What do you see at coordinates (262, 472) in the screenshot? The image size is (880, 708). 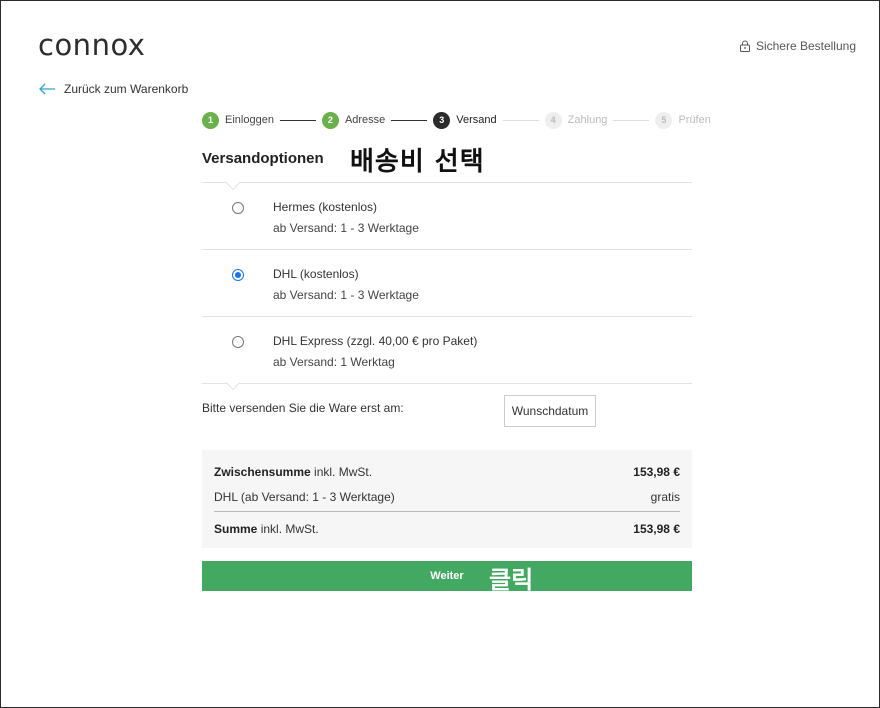 I see `subtotal-label-bold: Zwischensumme` at bounding box center [262, 472].